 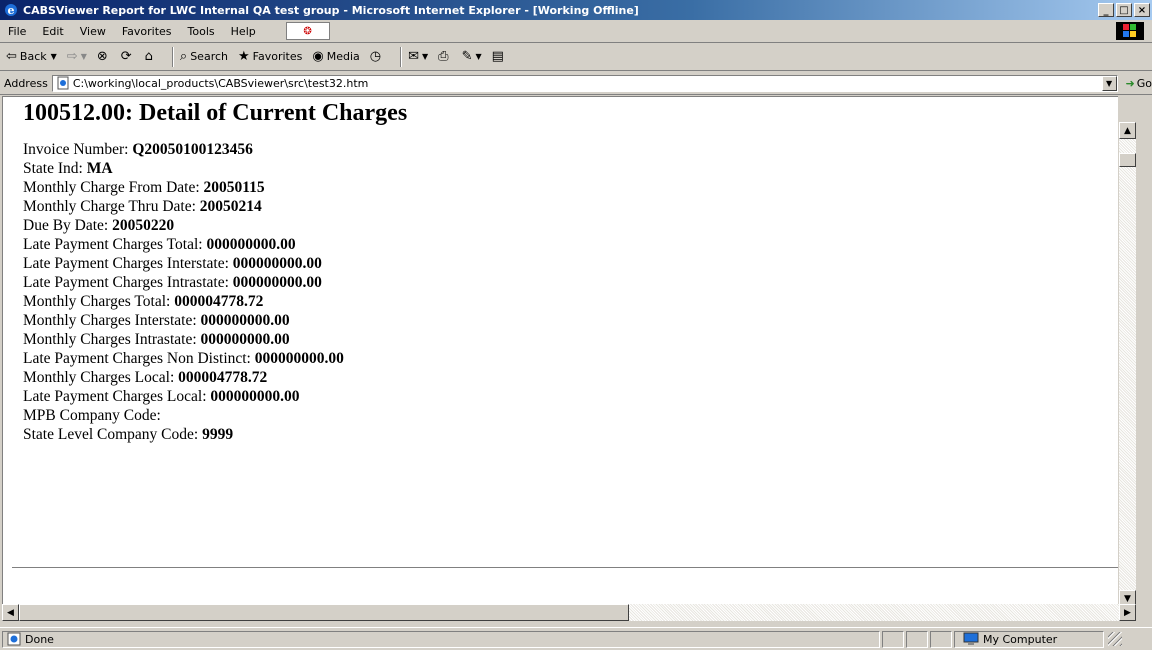 I want to click on search-icon: ⌕, so click(x=183, y=56).